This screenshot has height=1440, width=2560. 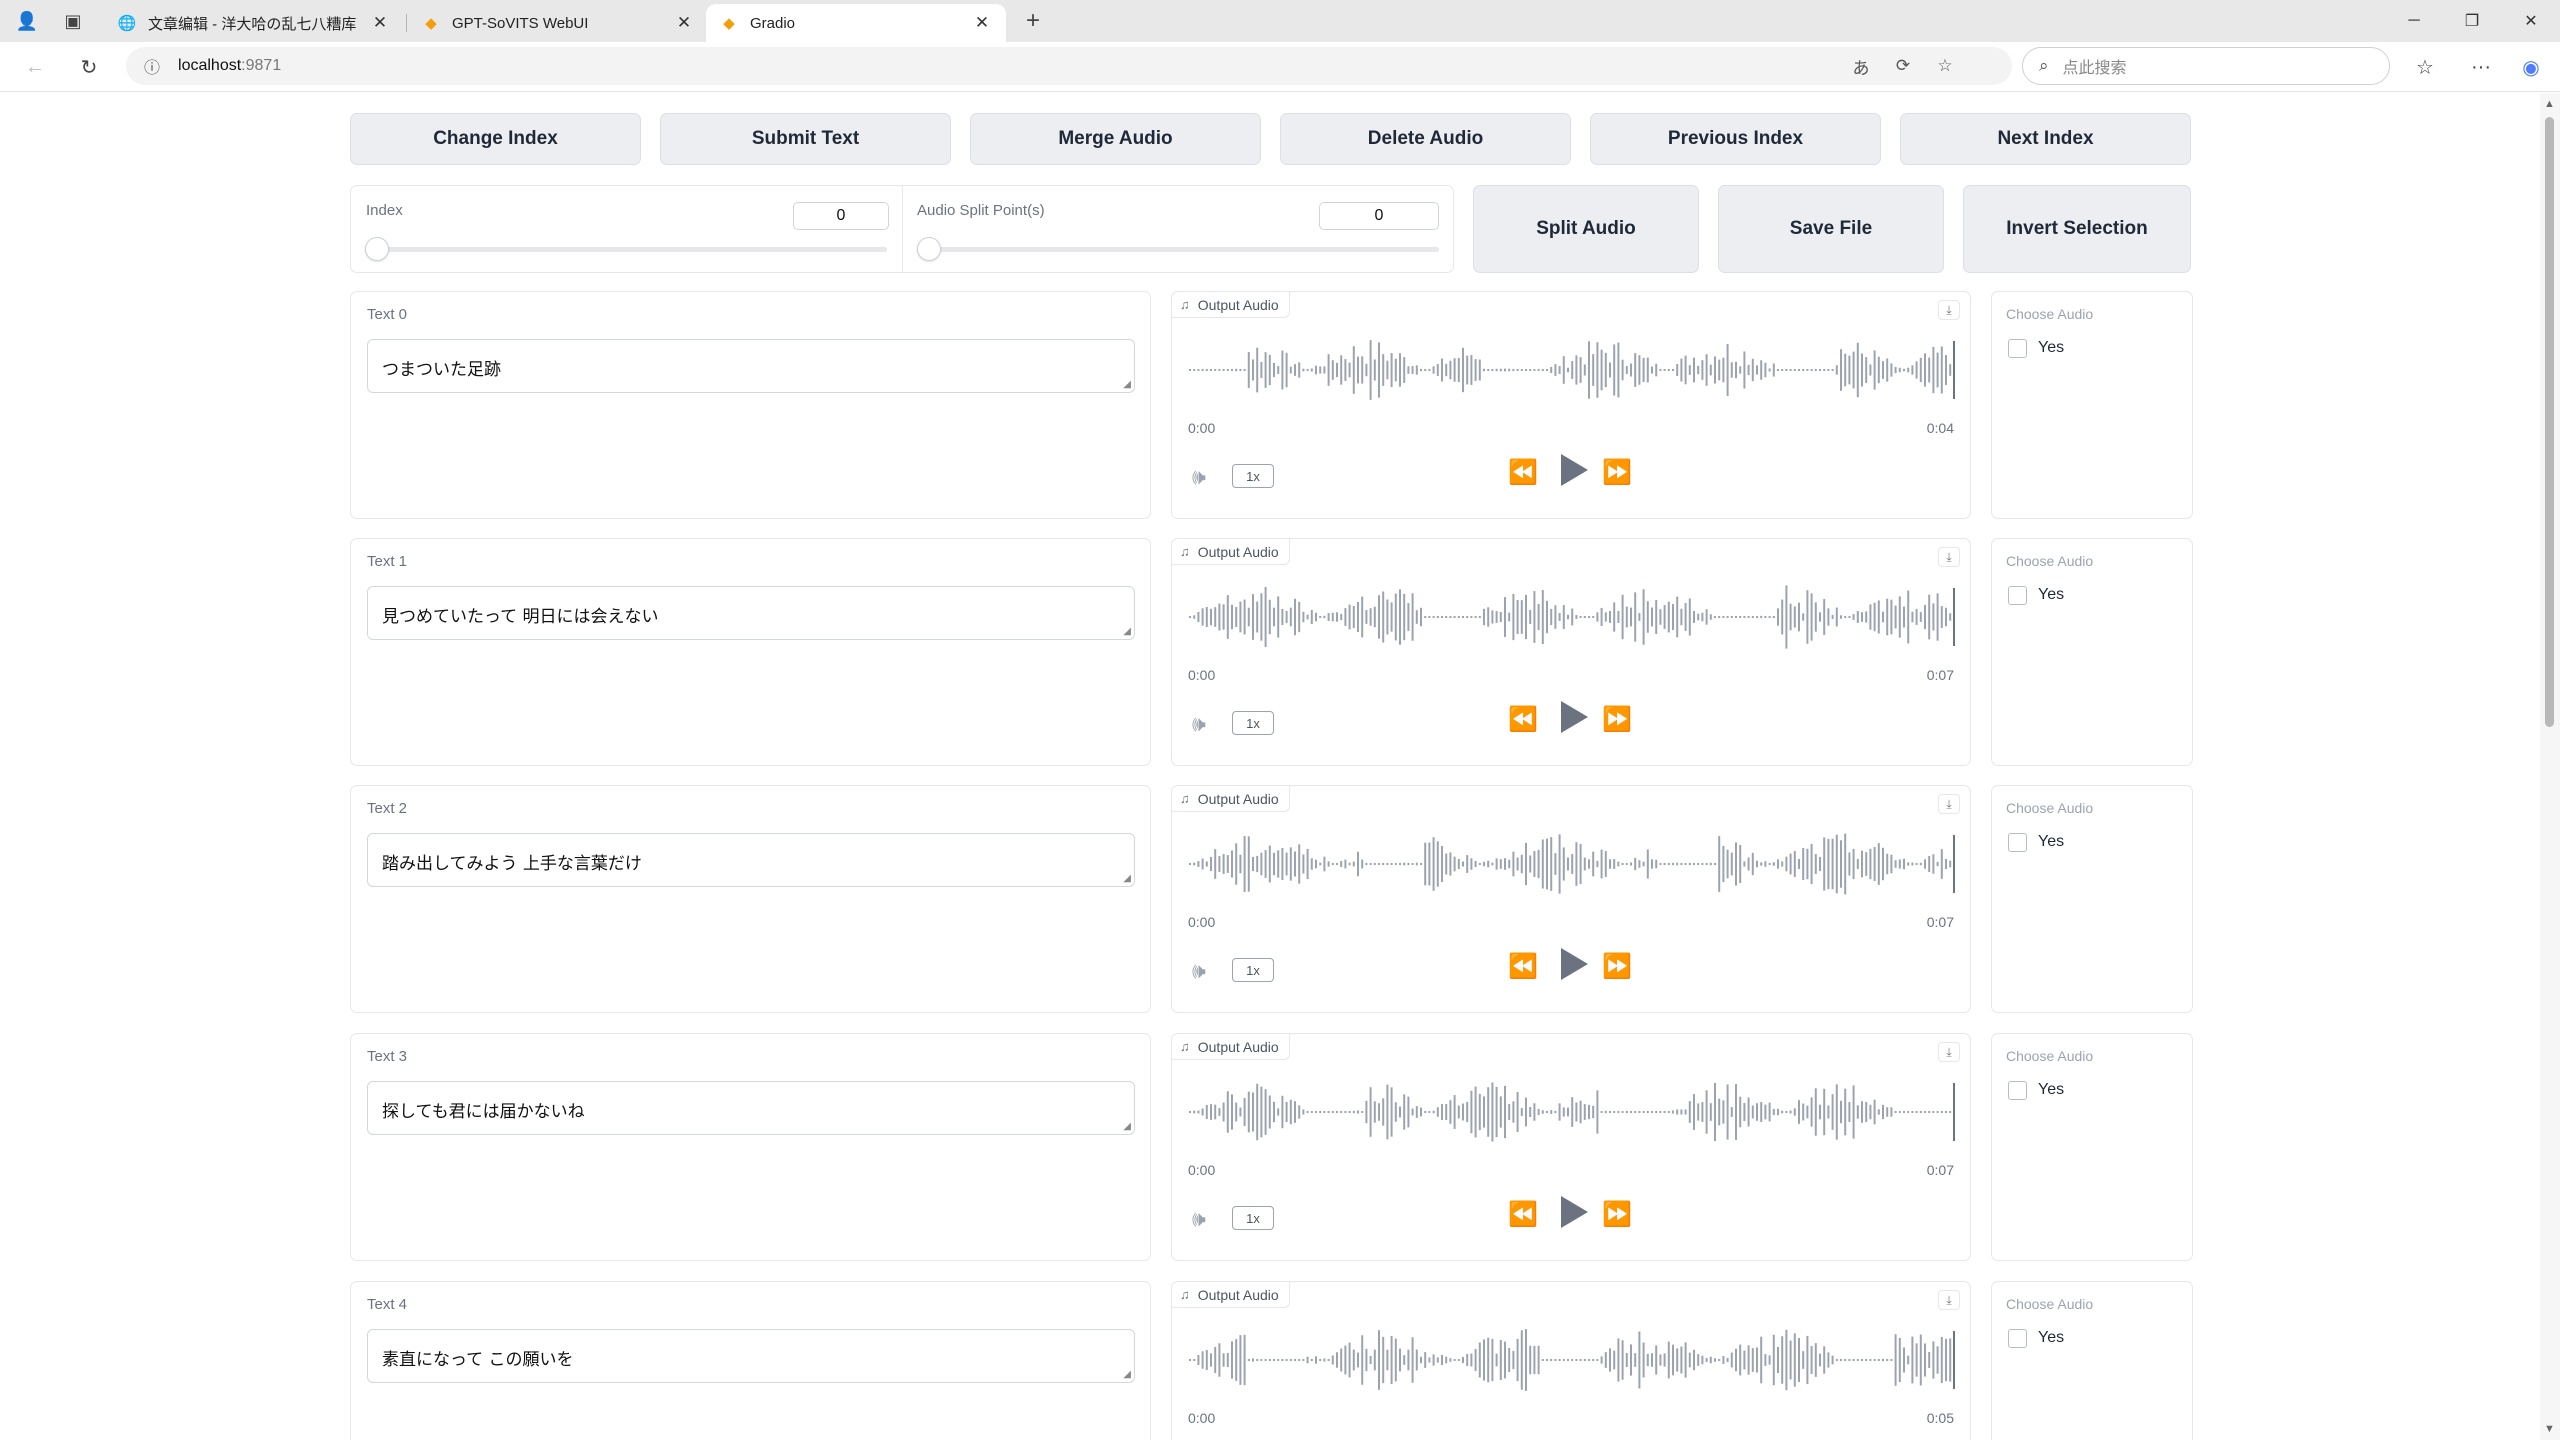 I want to click on index-number-input: 0, so click(x=841, y=216).